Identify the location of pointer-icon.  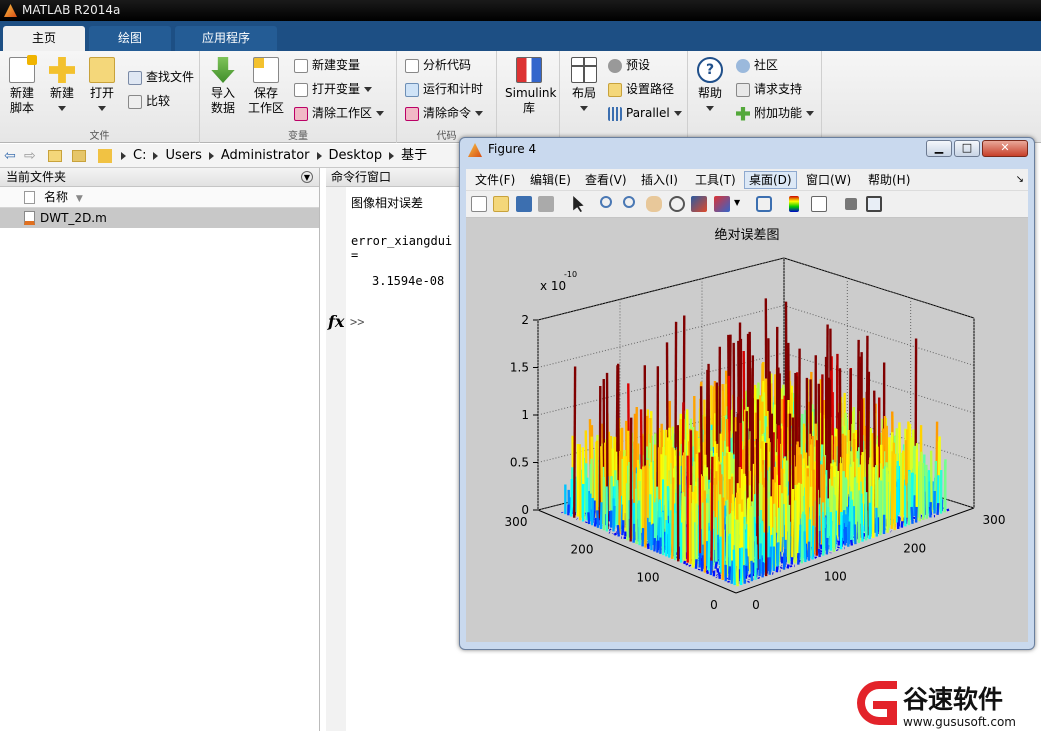
(578, 204).